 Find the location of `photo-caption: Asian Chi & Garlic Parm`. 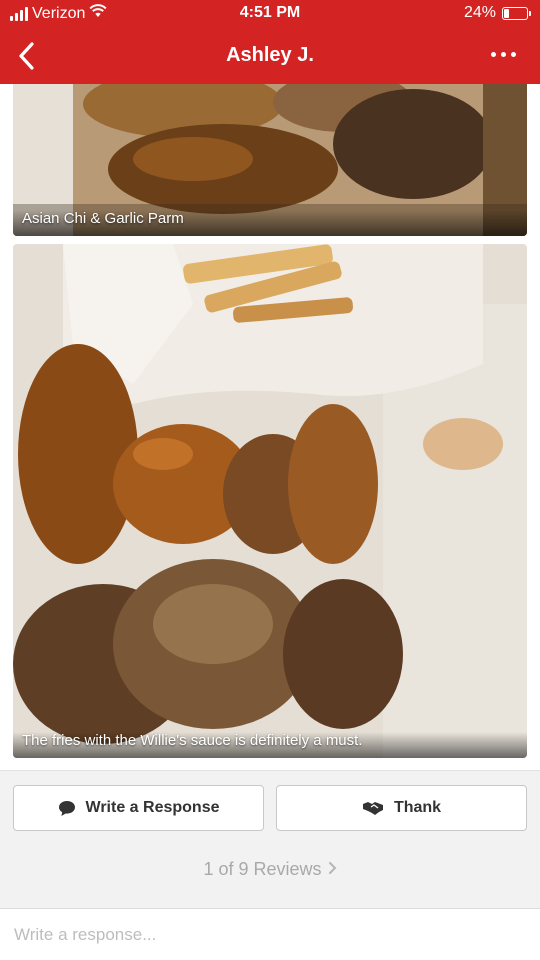

photo-caption: Asian Chi & Garlic Parm is located at coordinates (270, 223).